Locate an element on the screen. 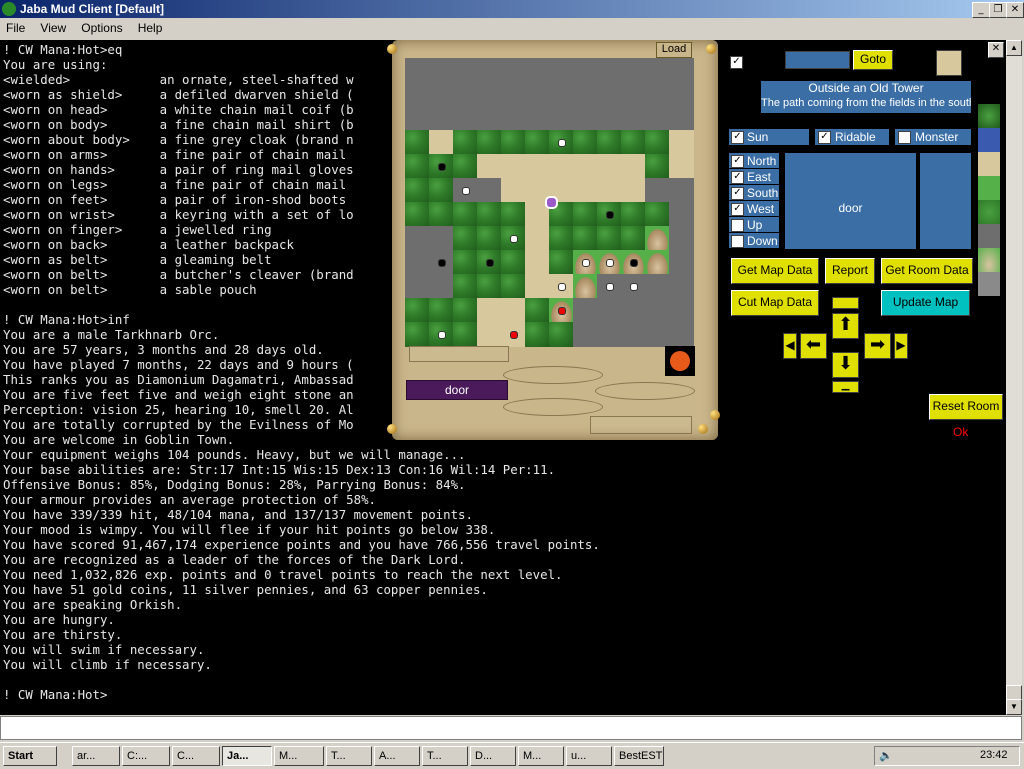 The height and width of the screenshot is (769, 1024). ridable-checkbox: ✓ is located at coordinates (824, 137).